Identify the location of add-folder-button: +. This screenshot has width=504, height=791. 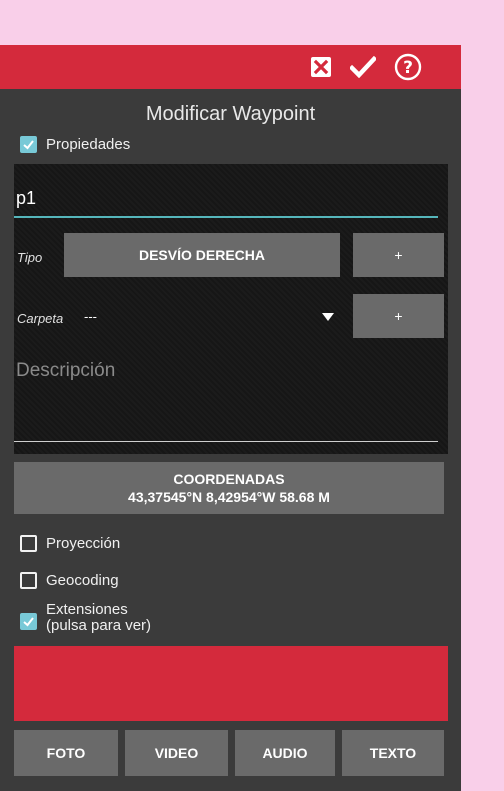
(398, 316).